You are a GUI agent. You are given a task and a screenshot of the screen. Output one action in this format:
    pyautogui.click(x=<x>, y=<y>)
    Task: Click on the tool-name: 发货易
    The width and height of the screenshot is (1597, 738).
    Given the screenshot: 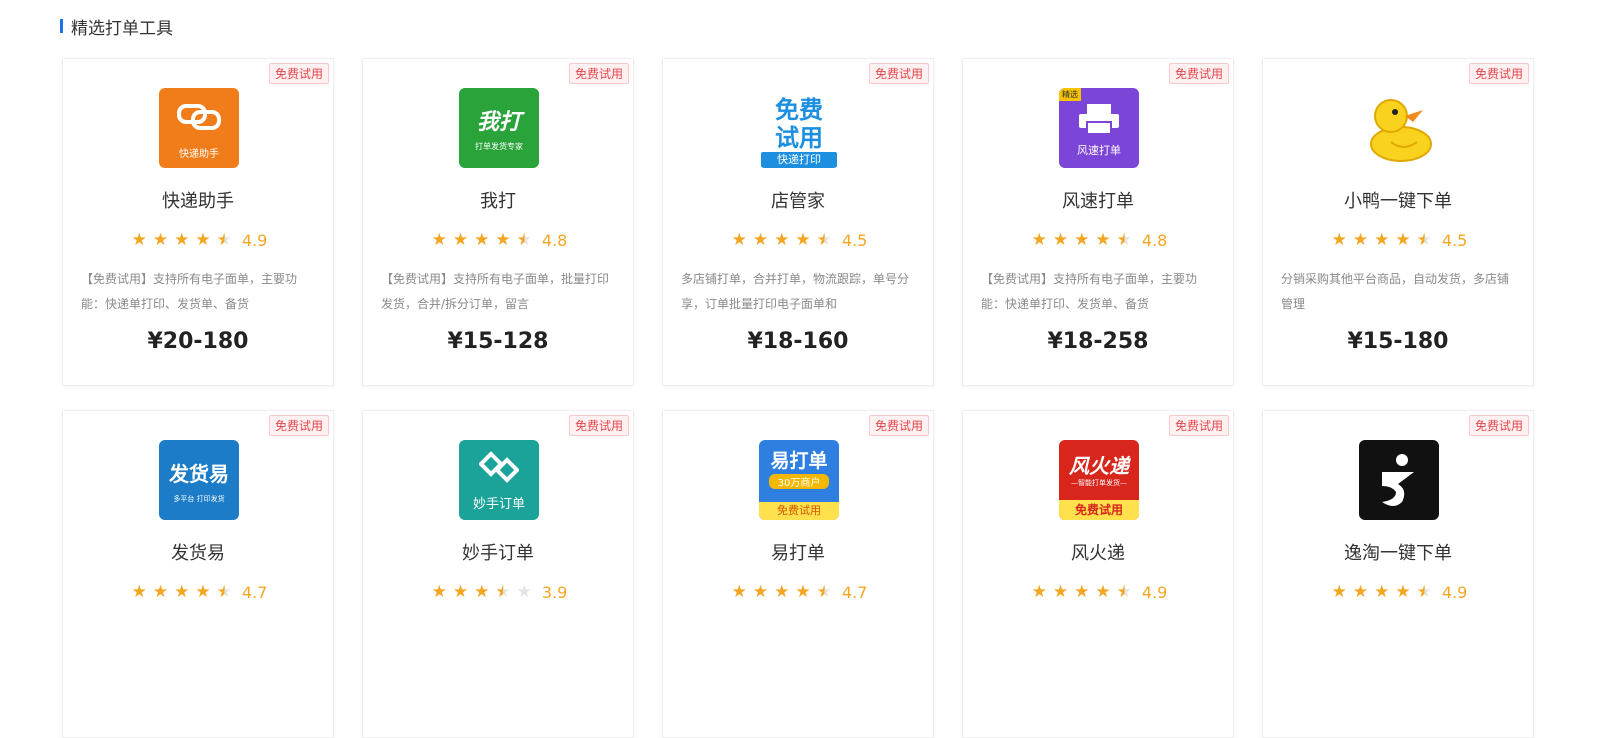 What is the action you would take?
    pyautogui.click(x=198, y=552)
    